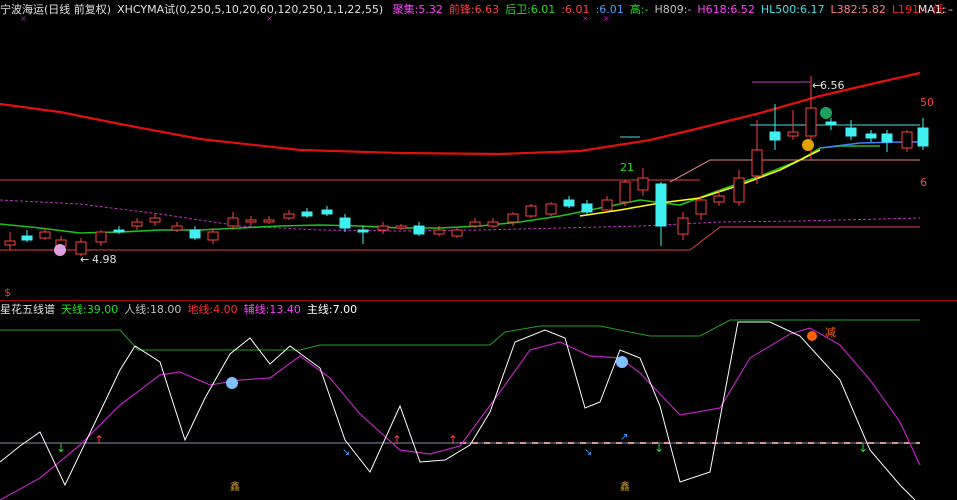  I want to click on indicator-field-value: 7.00, so click(345, 309).